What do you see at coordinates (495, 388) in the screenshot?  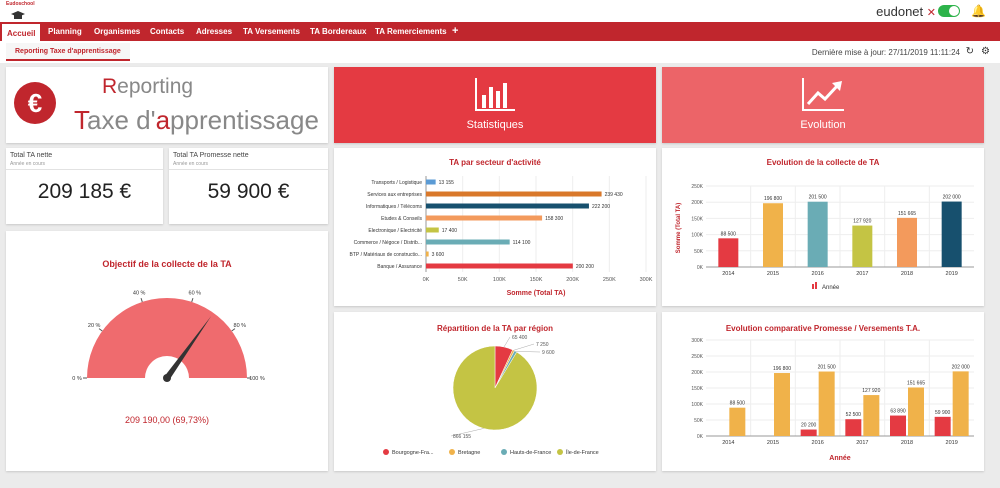 I see `pie-slice` at bounding box center [495, 388].